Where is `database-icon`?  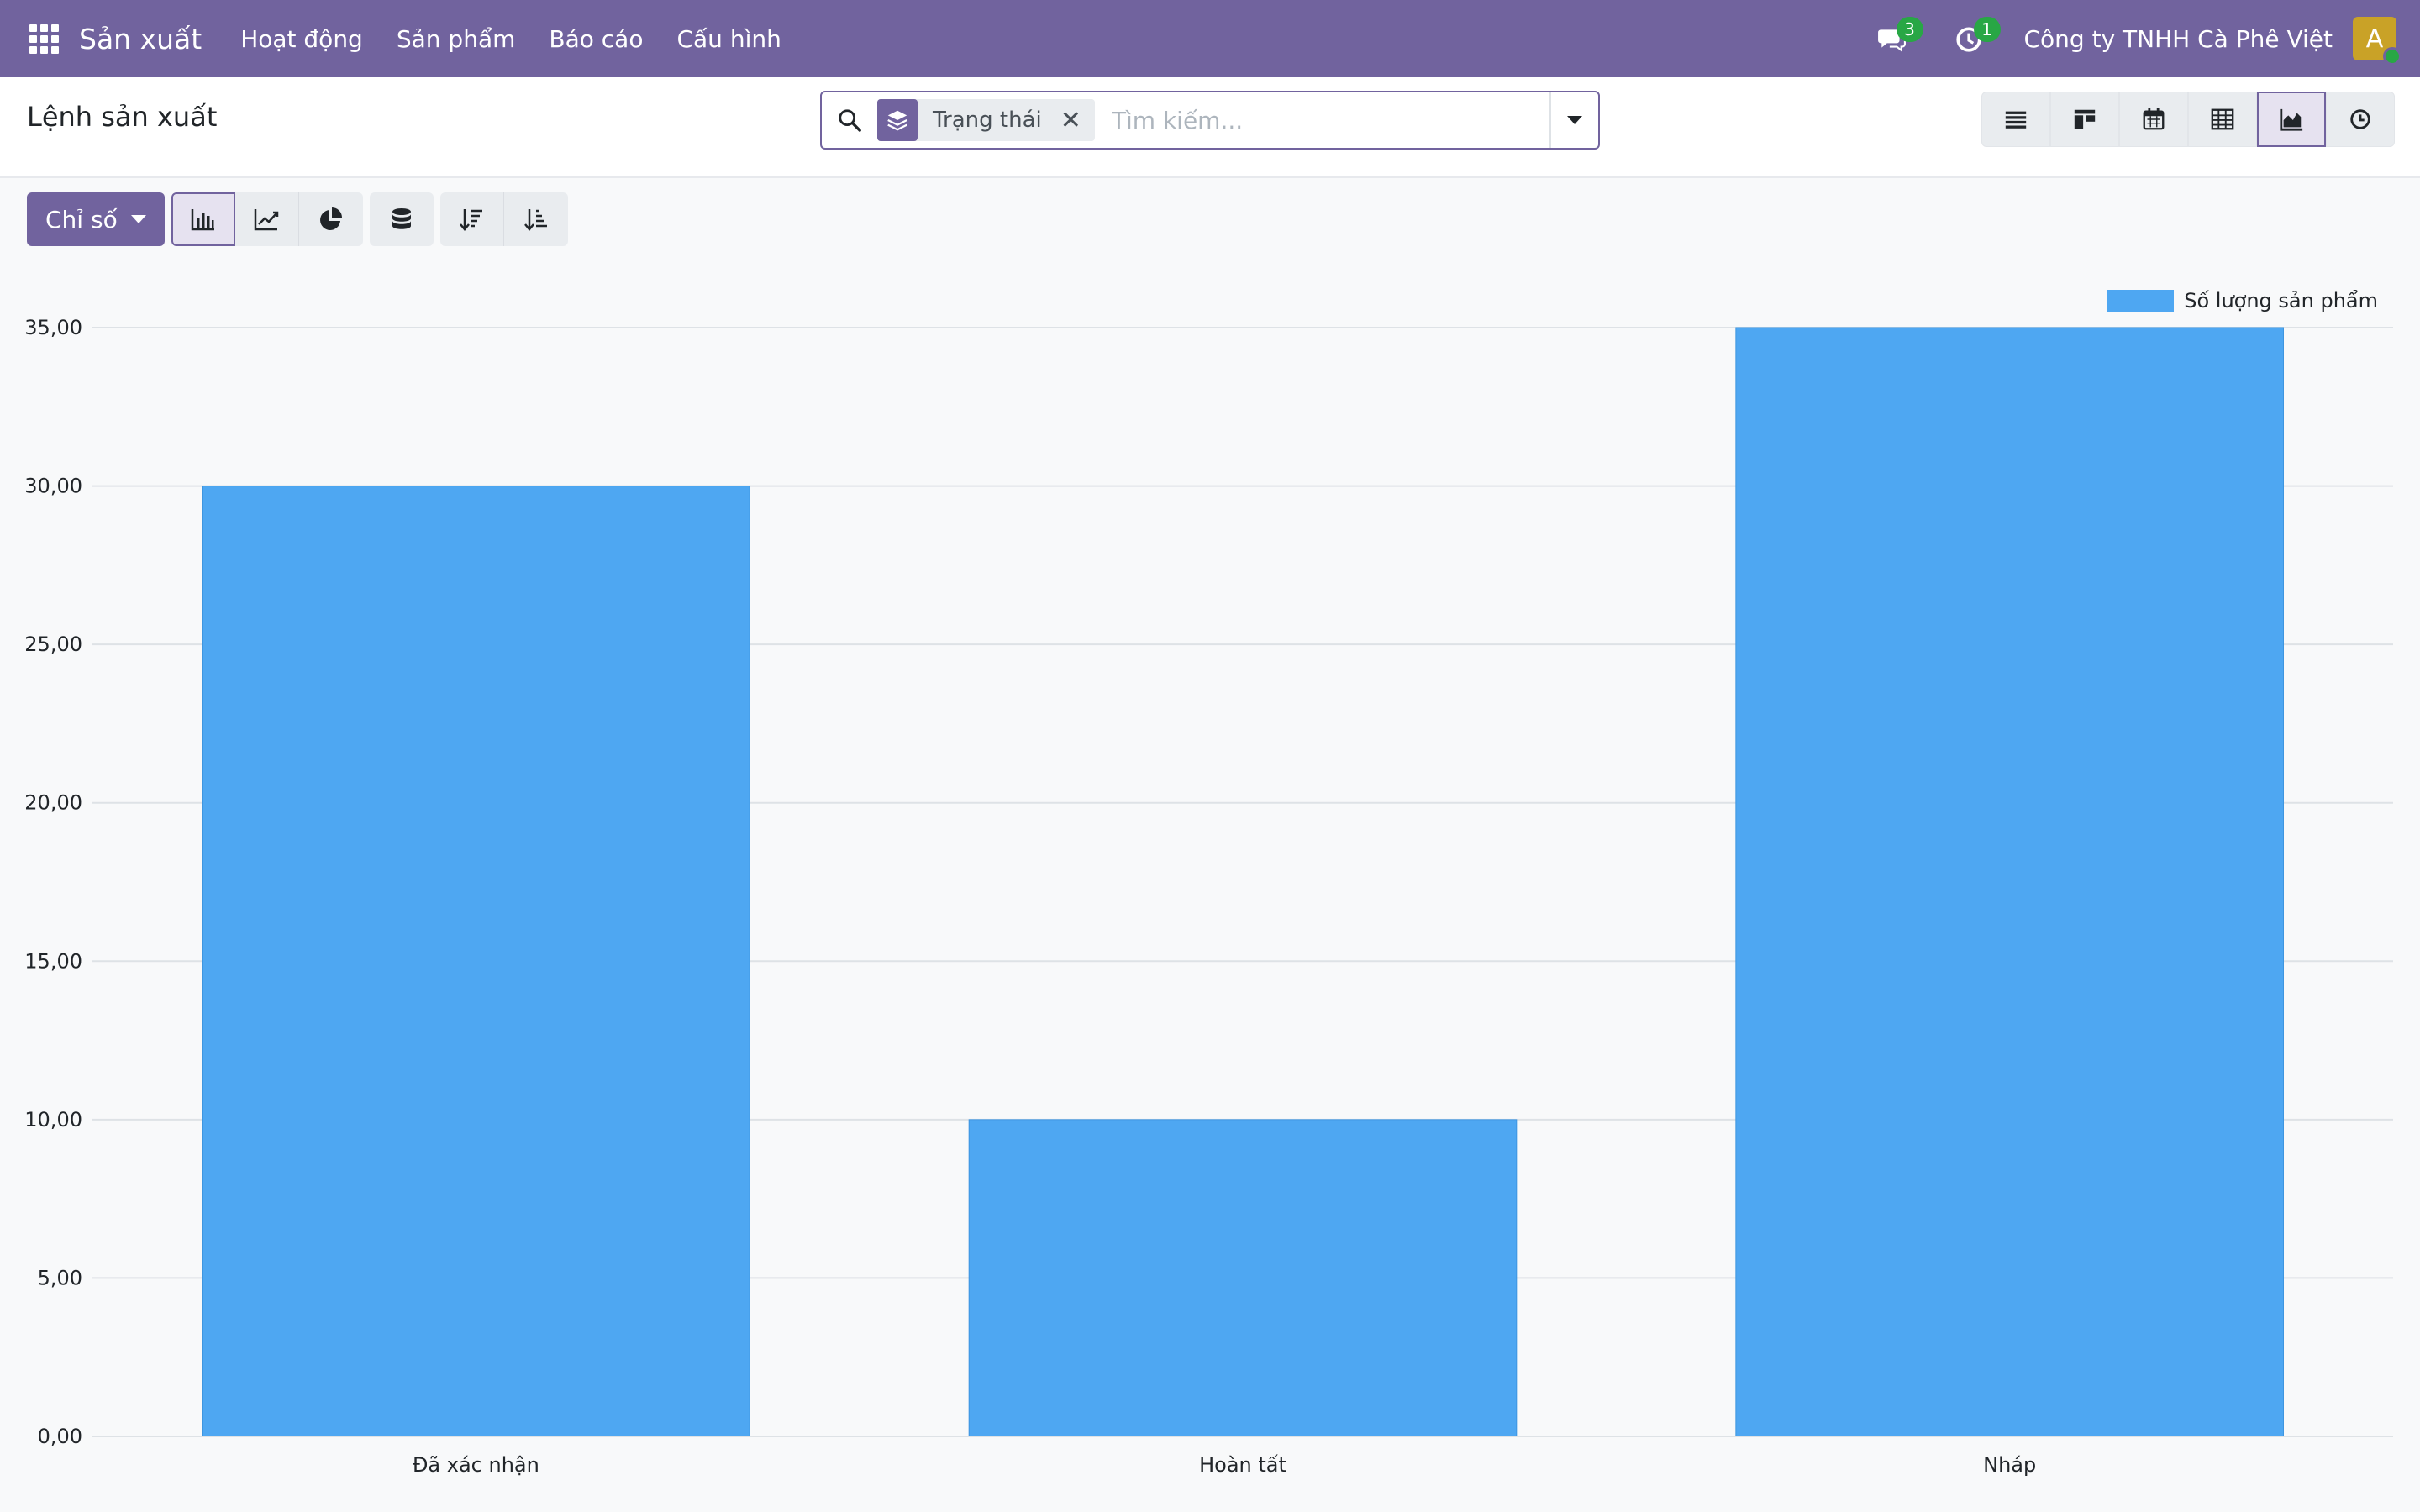 database-icon is located at coordinates (401, 218).